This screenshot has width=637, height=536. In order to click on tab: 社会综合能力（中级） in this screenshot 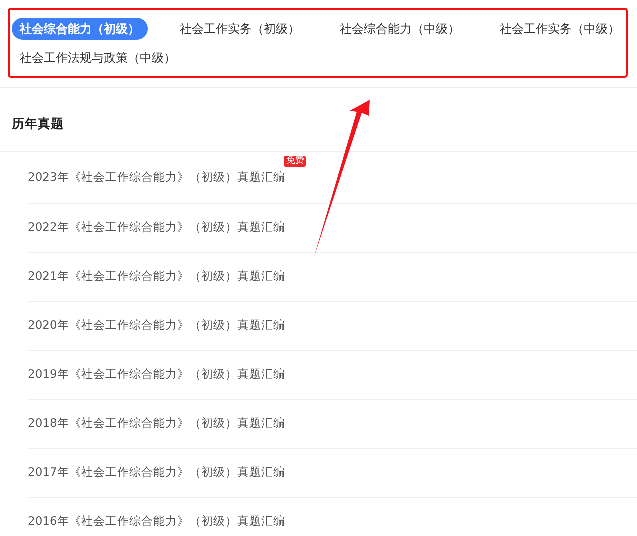, I will do `click(400, 29)`.